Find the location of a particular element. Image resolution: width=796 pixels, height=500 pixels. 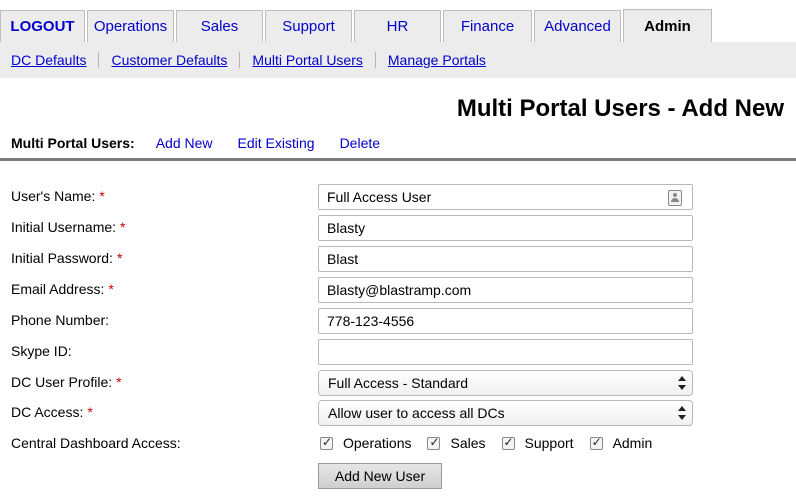

phone-number-field: 778-123-4556 is located at coordinates (505, 321).